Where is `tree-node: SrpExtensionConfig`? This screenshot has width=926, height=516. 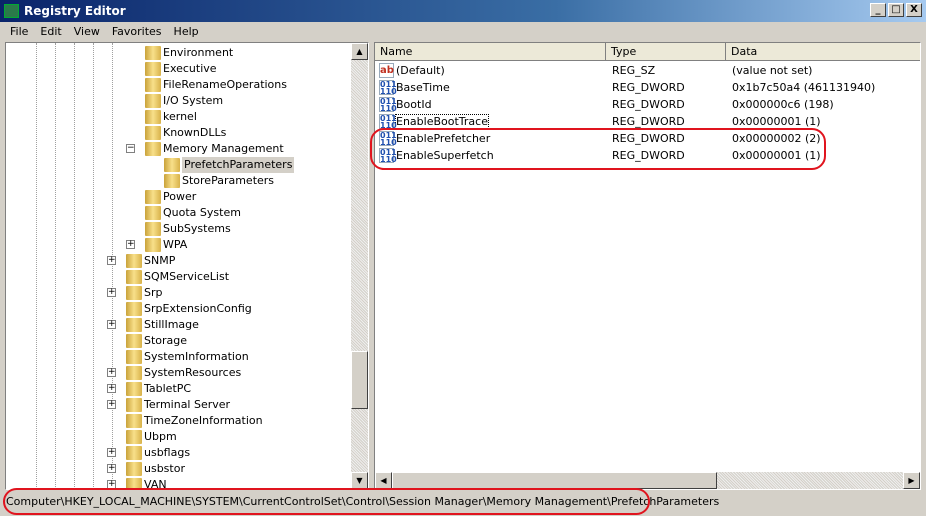 tree-node: SrpExtensionConfig is located at coordinates (176, 309).